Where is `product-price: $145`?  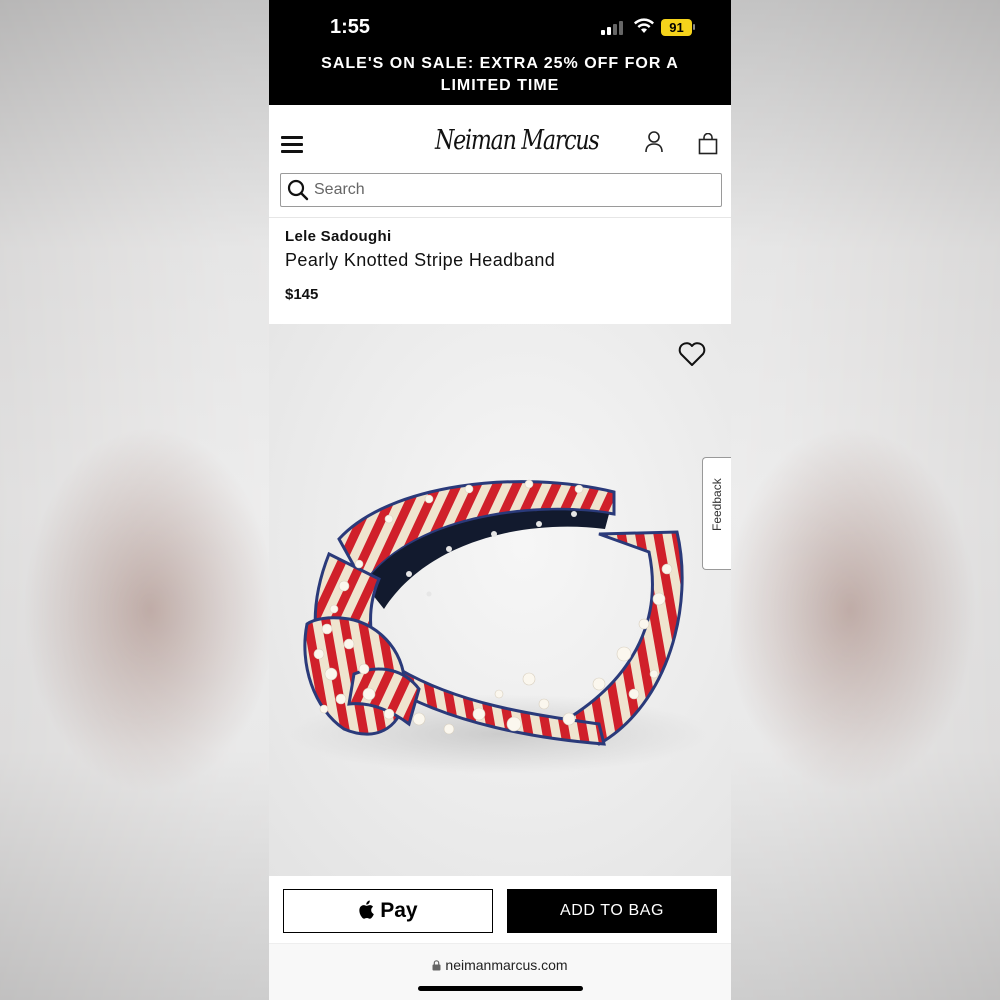 product-price: $145 is located at coordinates (302, 294).